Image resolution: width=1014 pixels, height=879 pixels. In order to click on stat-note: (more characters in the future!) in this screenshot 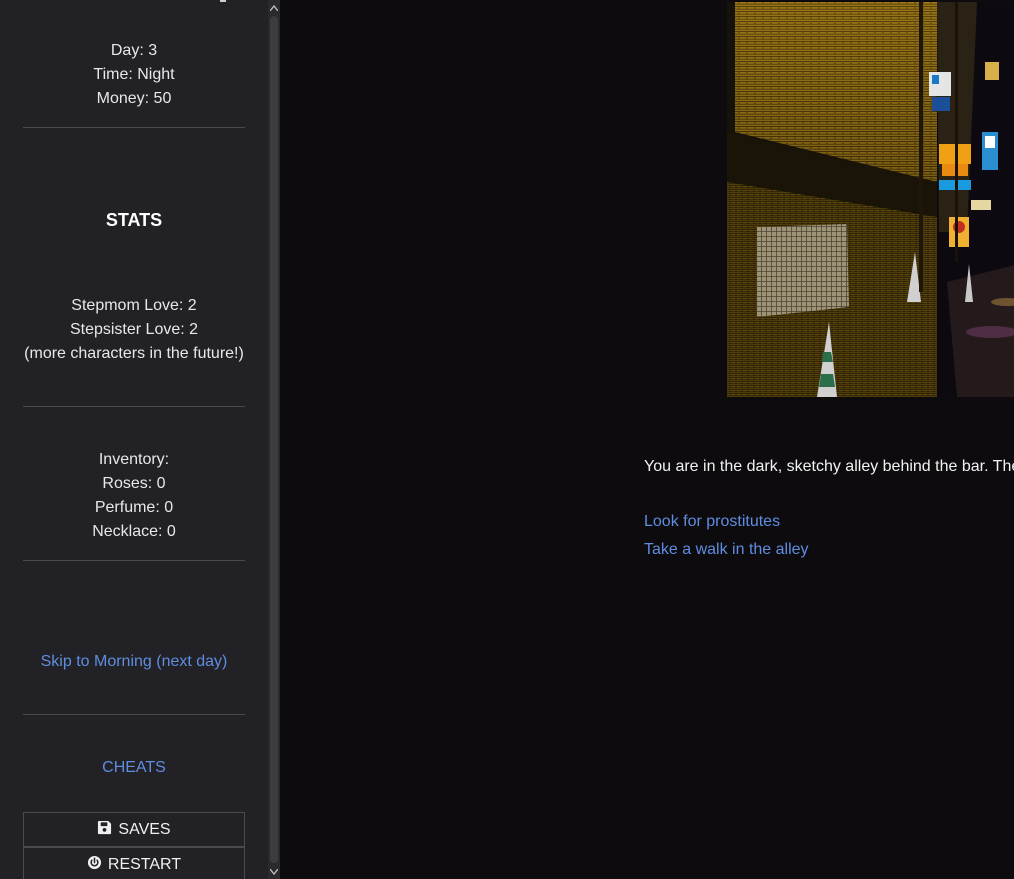, I will do `click(134, 353)`.